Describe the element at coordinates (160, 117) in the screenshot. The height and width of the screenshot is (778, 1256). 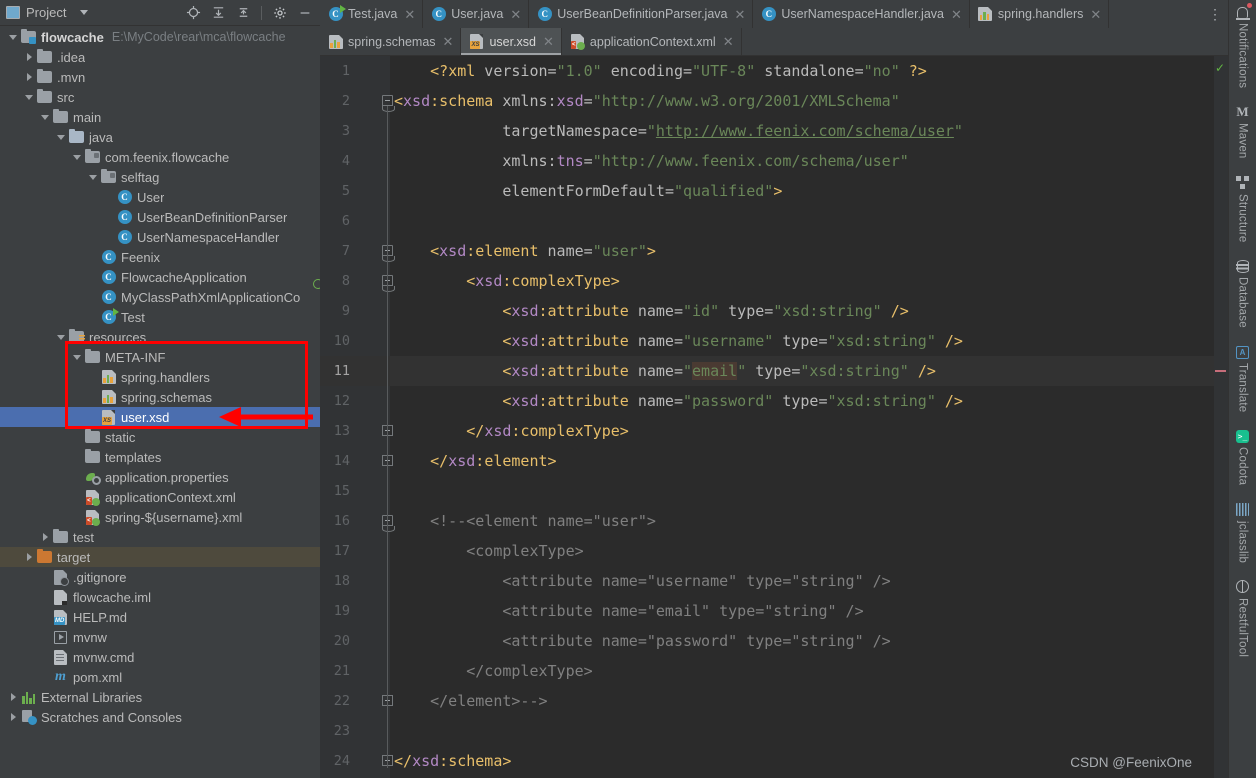
I see `tree-node-main: main` at that location.